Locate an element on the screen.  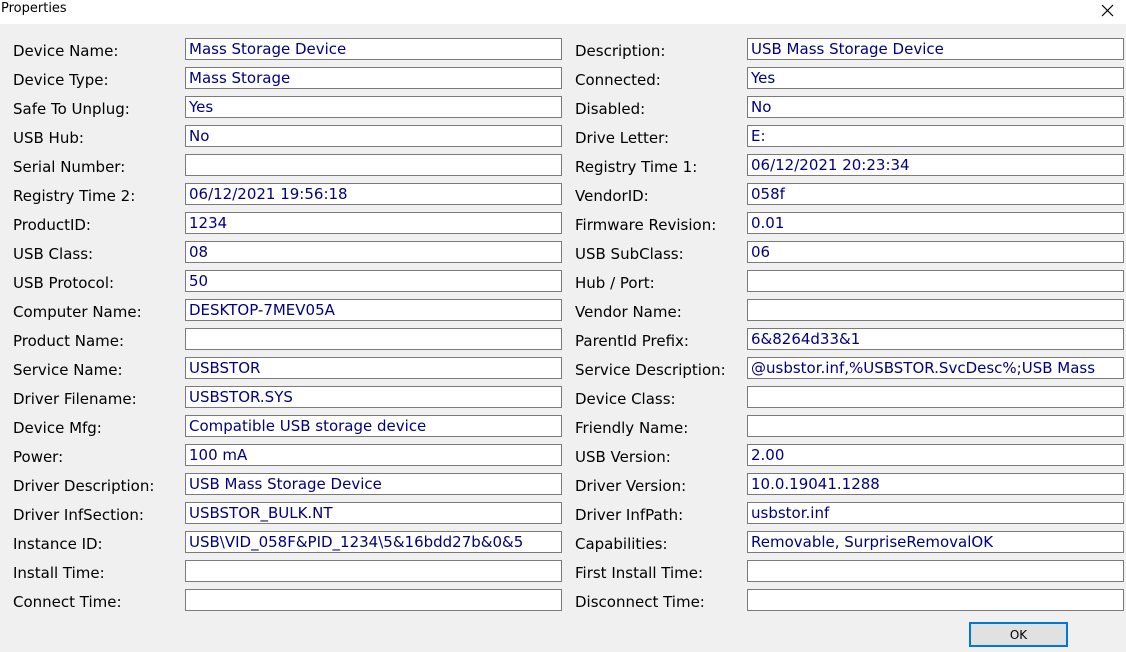
property-label: Disconnect Time: is located at coordinates (640, 602).